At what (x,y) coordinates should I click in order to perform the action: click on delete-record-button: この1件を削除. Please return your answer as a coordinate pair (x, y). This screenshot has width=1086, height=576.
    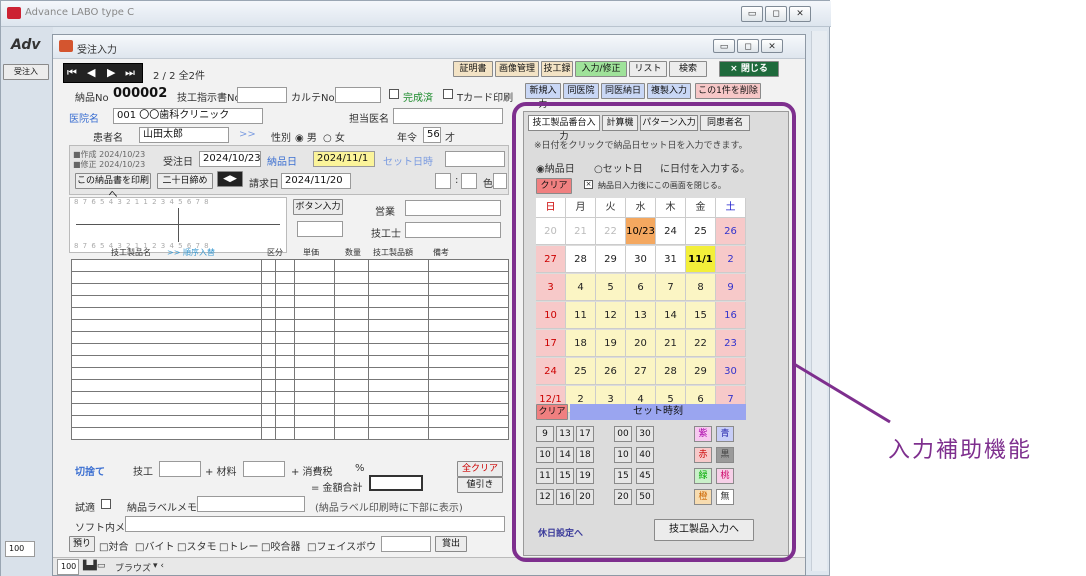
    Looking at the image, I should click on (728, 91).